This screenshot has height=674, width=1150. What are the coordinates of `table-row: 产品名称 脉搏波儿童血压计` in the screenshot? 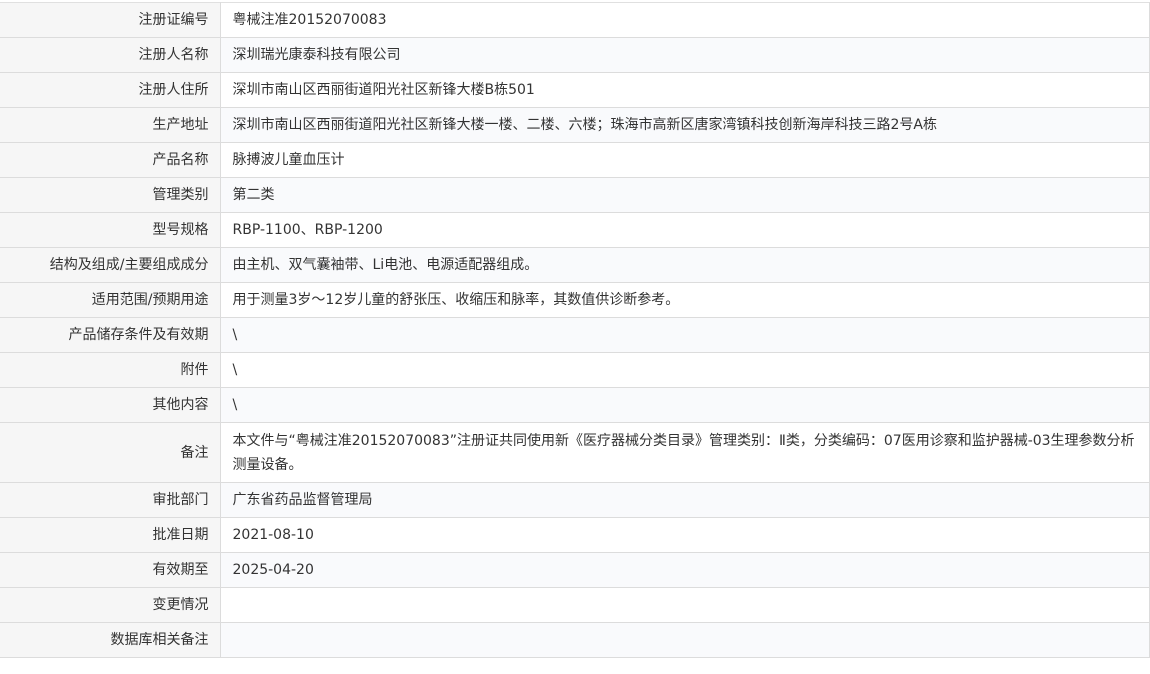 It's located at (575, 160).